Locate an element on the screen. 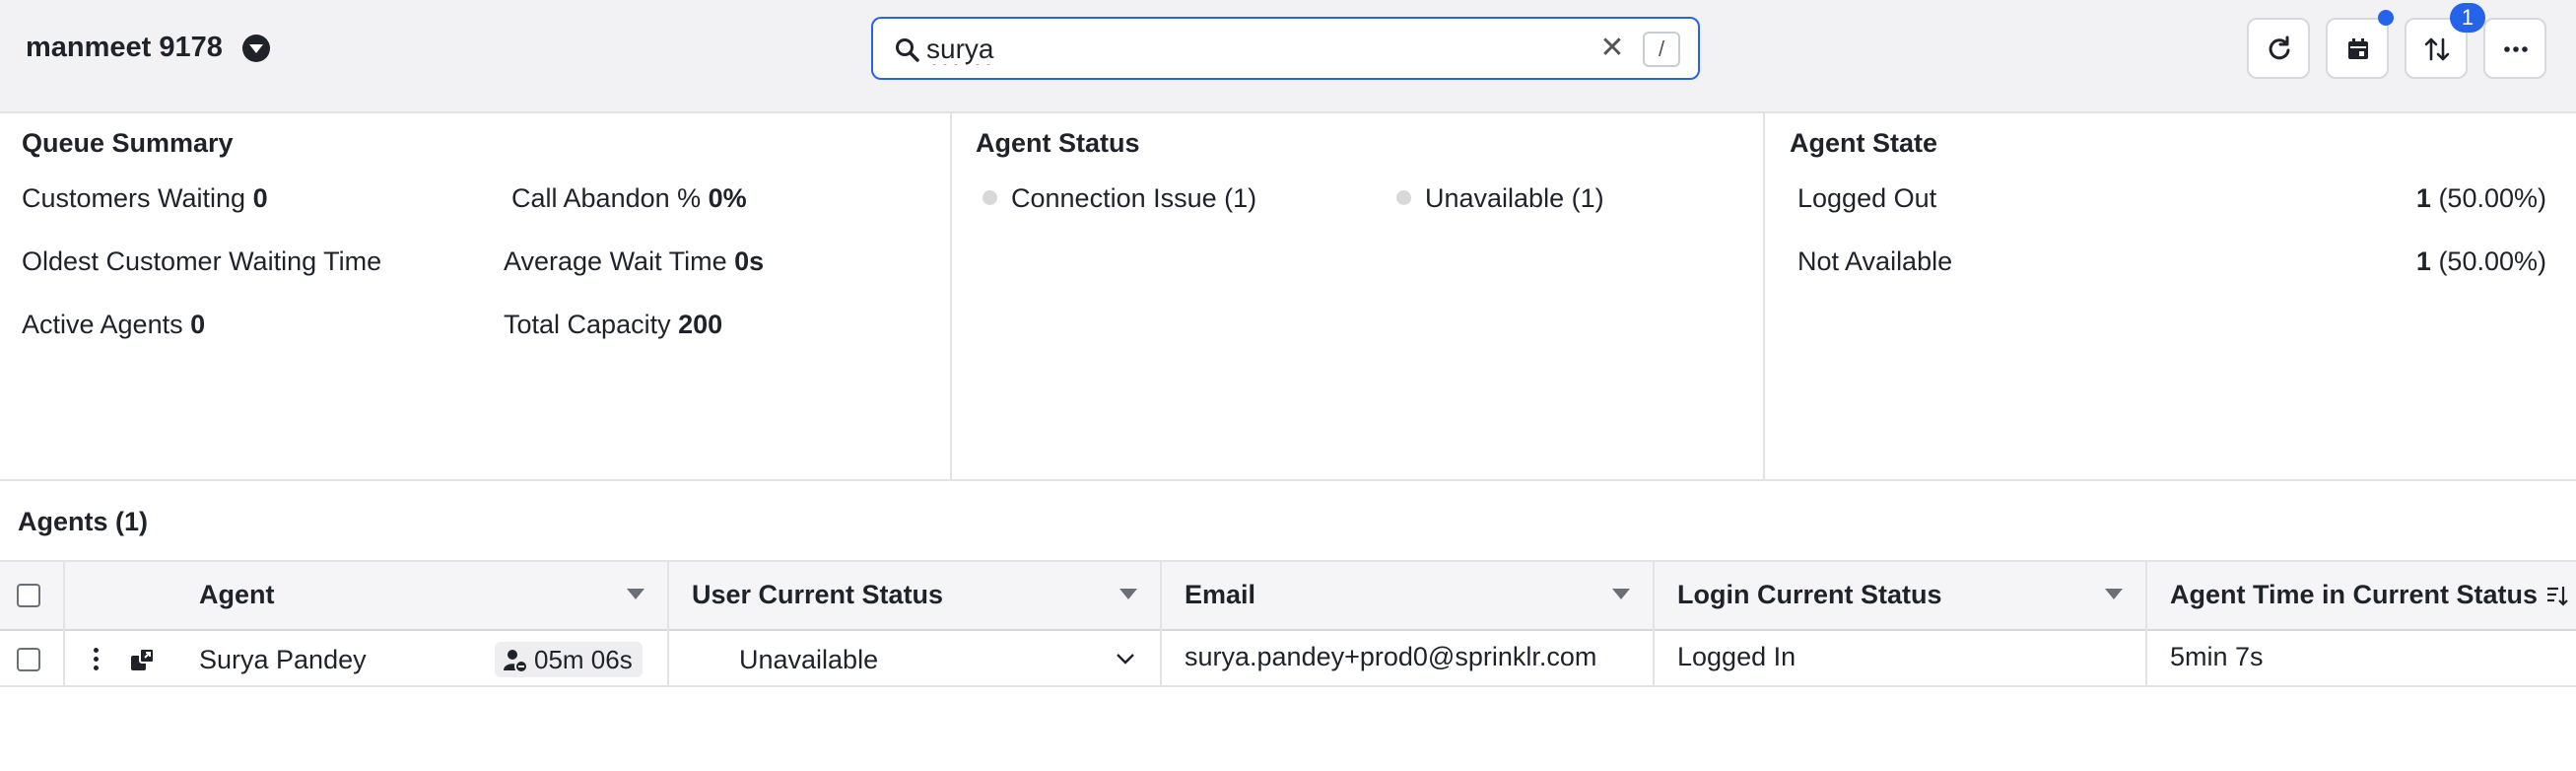  metric-value: 0% is located at coordinates (727, 198).